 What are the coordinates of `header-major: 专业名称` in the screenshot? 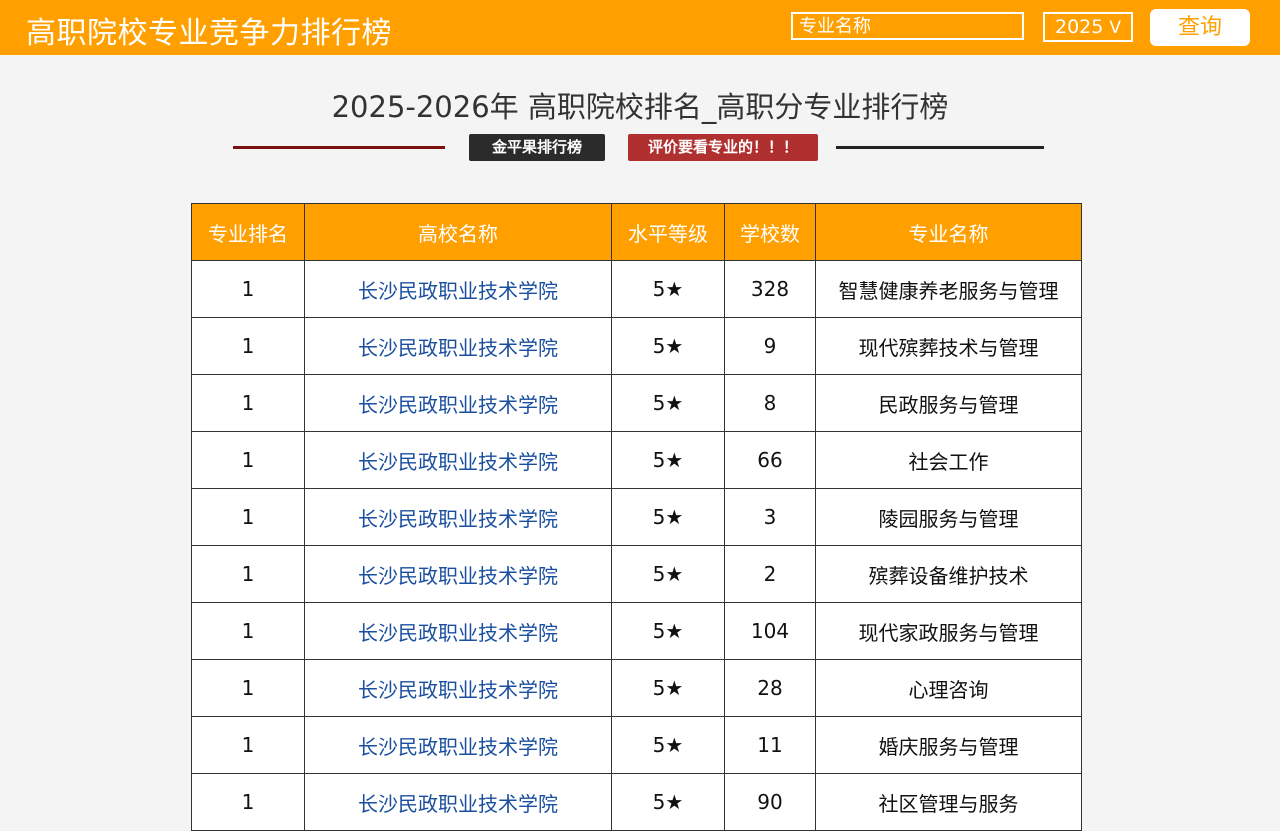 It's located at (948, 232).